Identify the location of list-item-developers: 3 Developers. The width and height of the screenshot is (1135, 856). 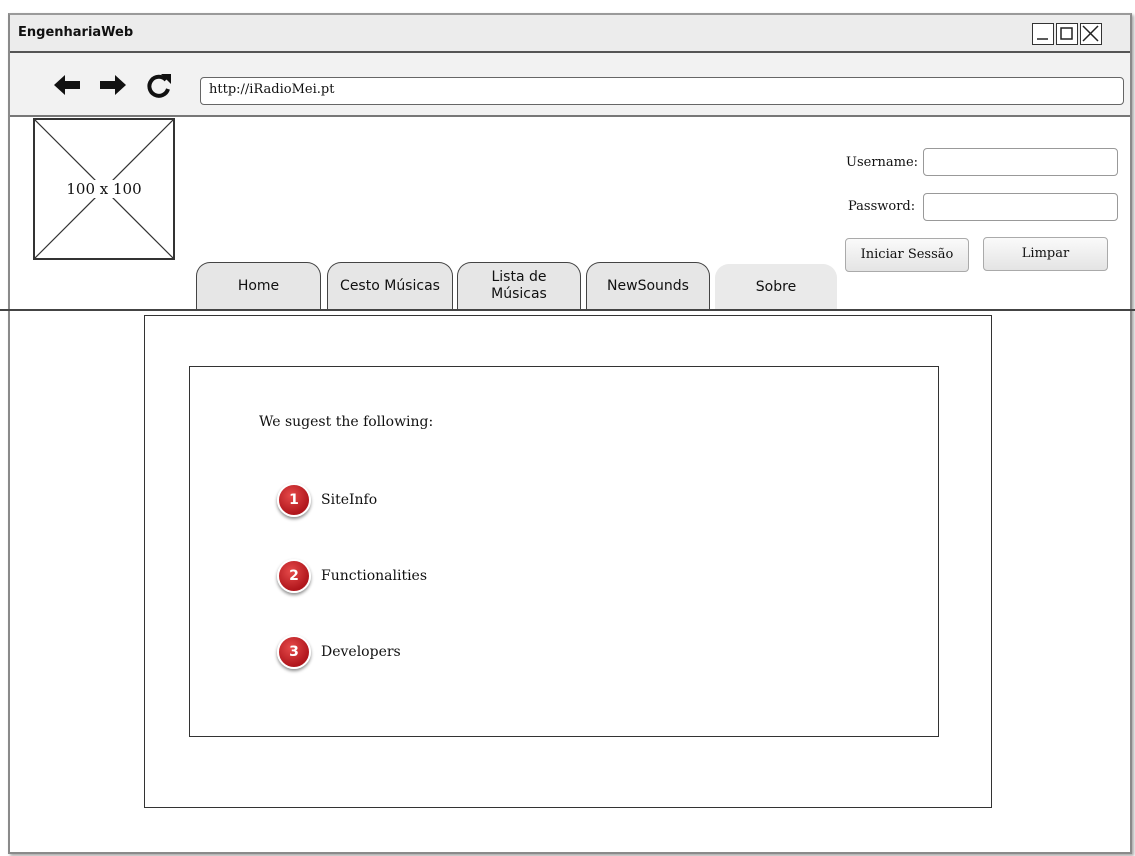
(339, 652).